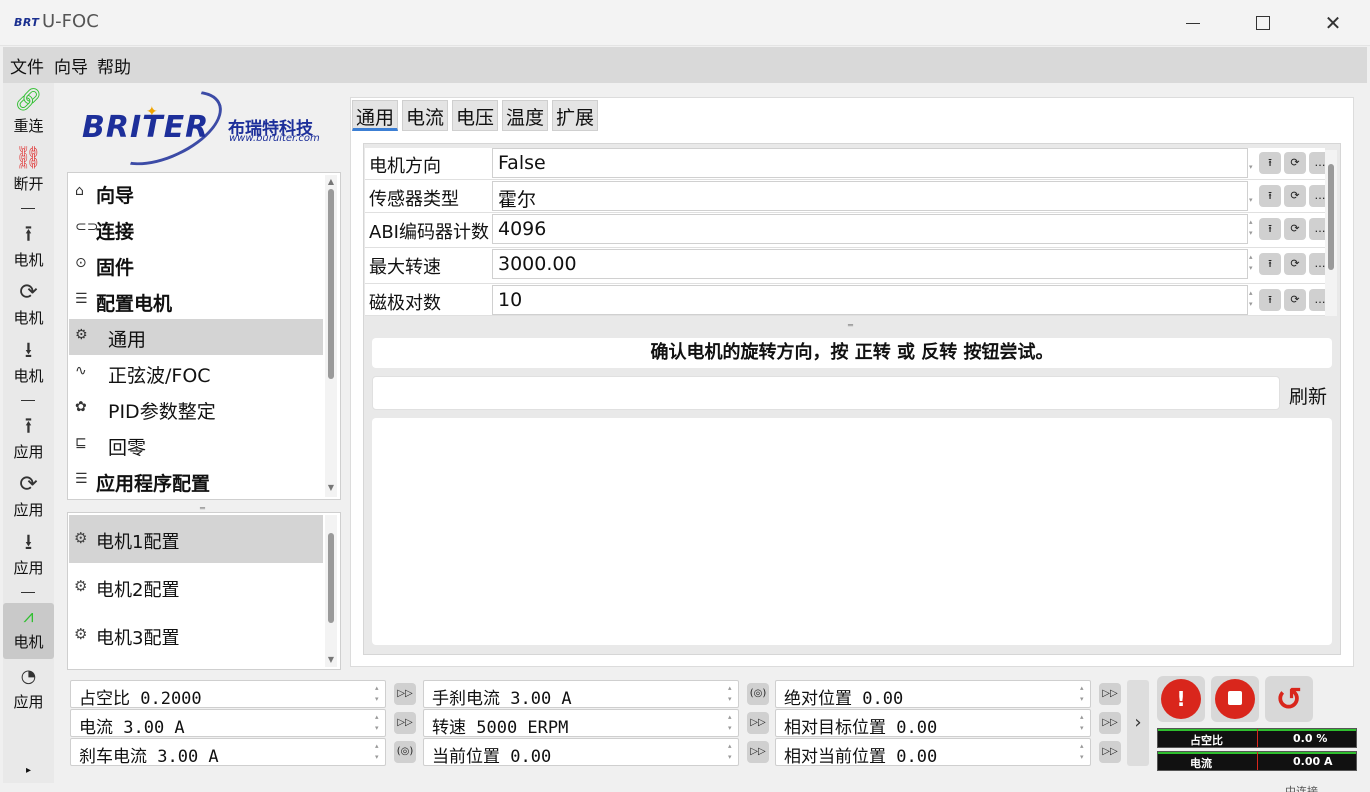 The height and width of the screenshot is (792, 1370). What do you see at coordinates (870, 163) in the screenshot?
I see `motor-direction-combo: False` at bounding box center [870, 163].